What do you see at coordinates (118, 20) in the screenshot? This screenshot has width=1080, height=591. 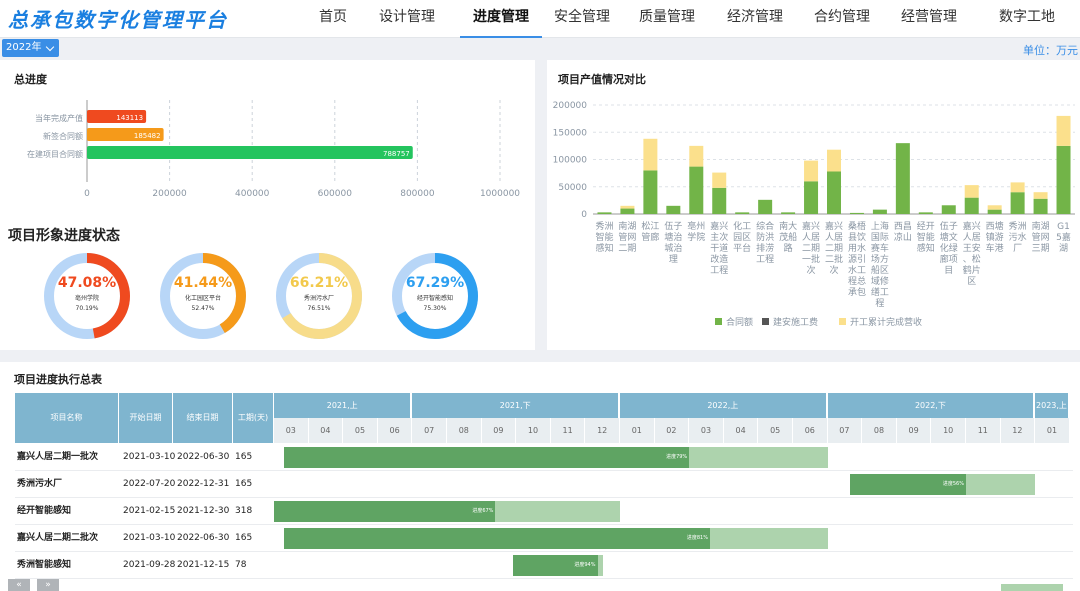 I see `app-logo: 总承包数字化管理平台` at bounding box center [118, 20].